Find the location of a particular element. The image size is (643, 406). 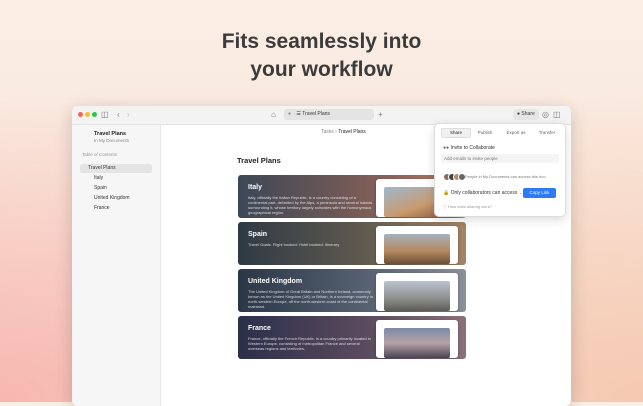

sidebar-doc-title: Travel Plans is located at coordinates (110, 134).